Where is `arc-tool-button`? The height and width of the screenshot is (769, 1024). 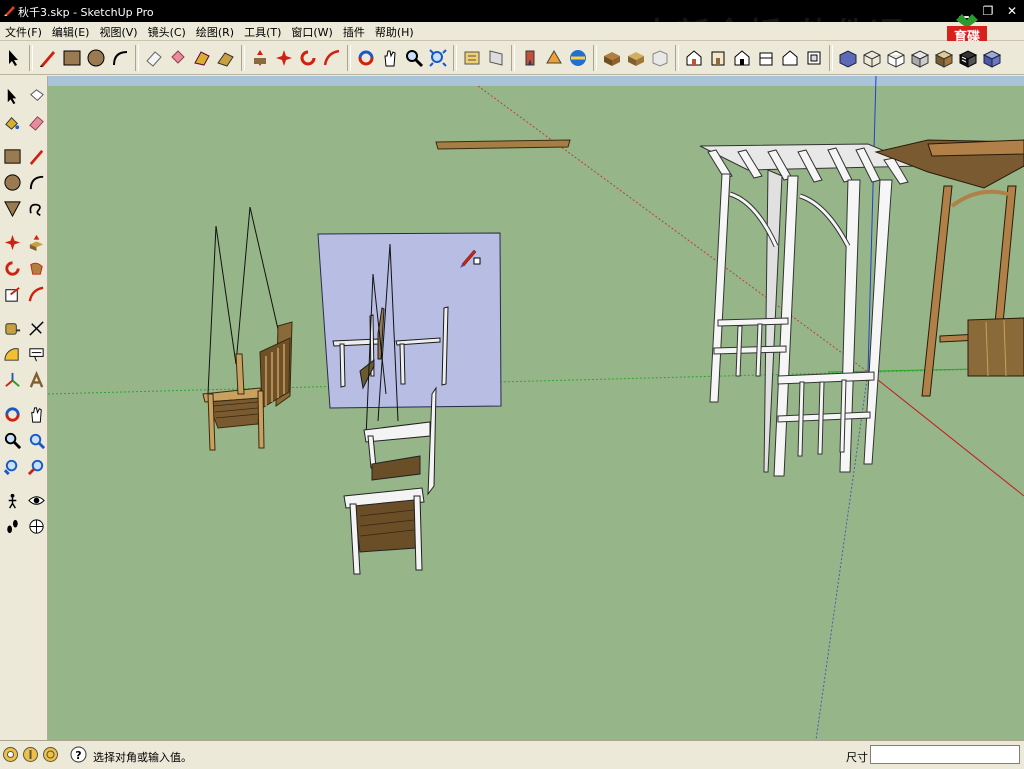
arc-tool-button is located at coordinates (120, 58).